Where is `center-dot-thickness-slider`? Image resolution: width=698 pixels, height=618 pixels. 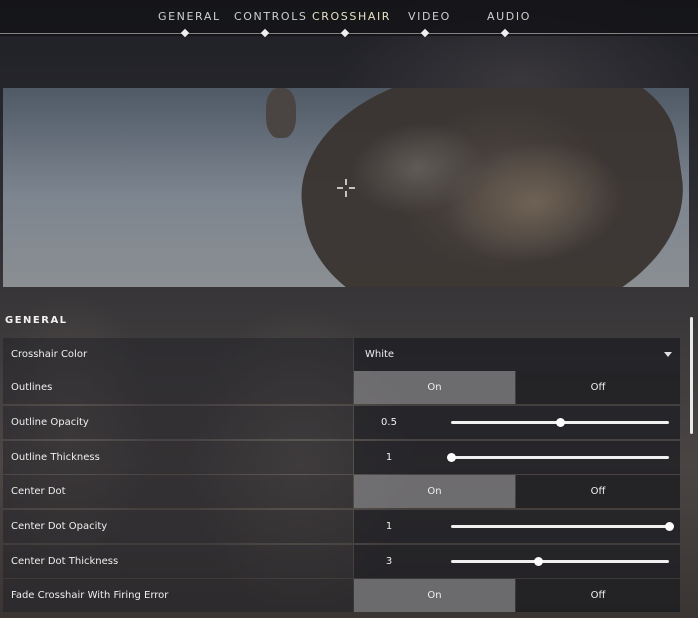 center-dot-thickness-slider is located at coordinates (560, 561).